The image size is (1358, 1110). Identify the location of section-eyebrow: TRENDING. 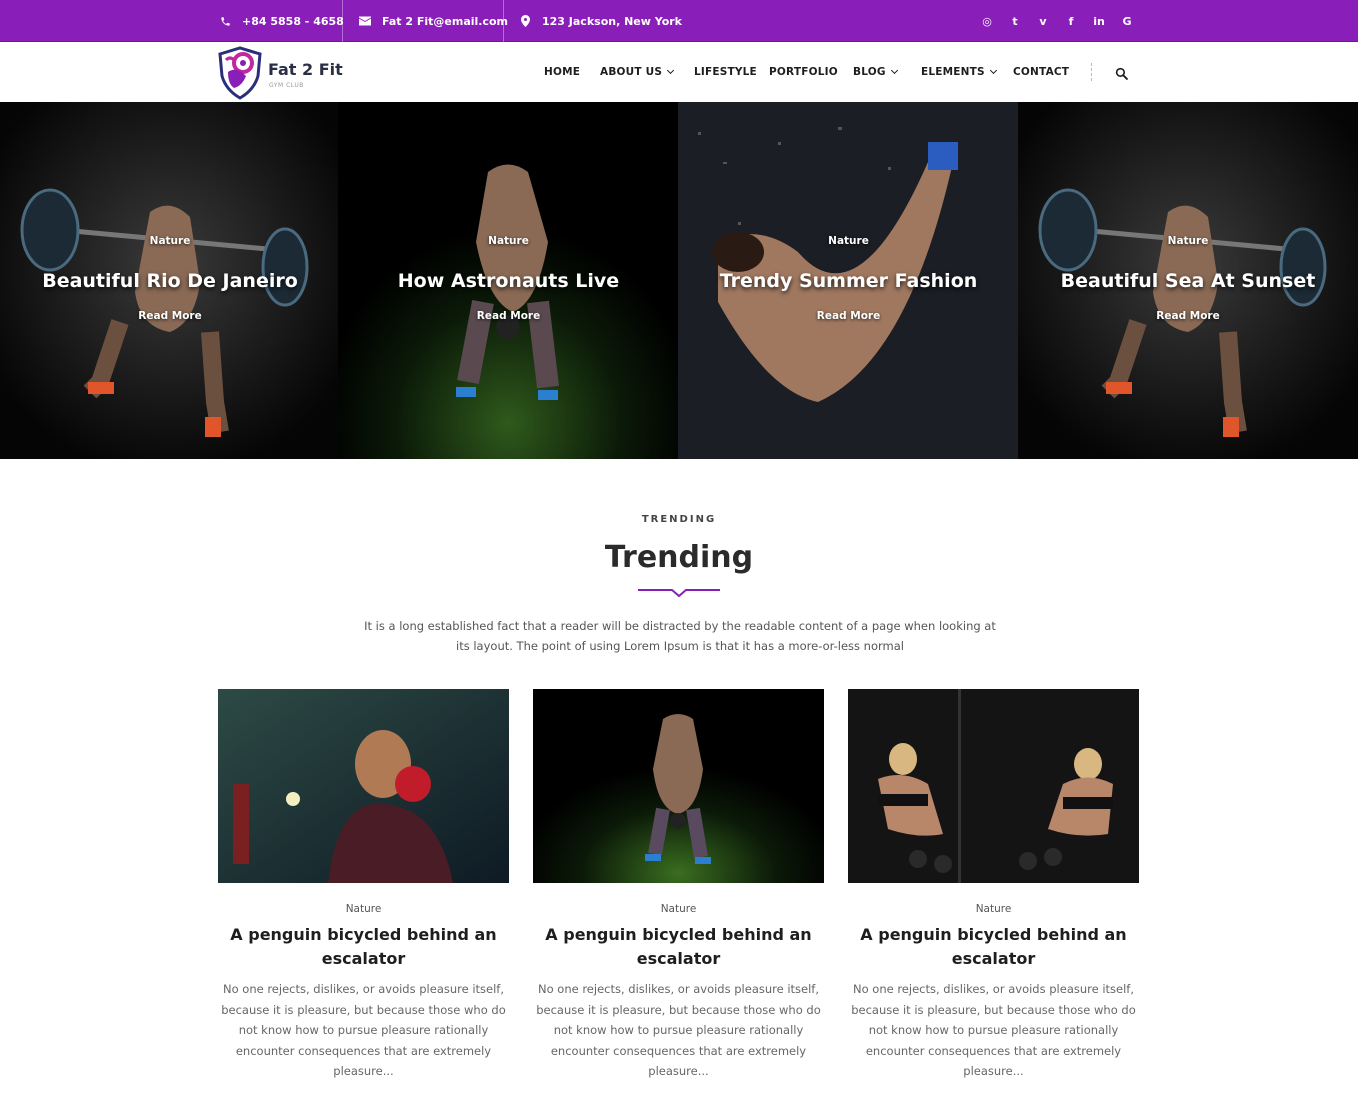
(679, 519).